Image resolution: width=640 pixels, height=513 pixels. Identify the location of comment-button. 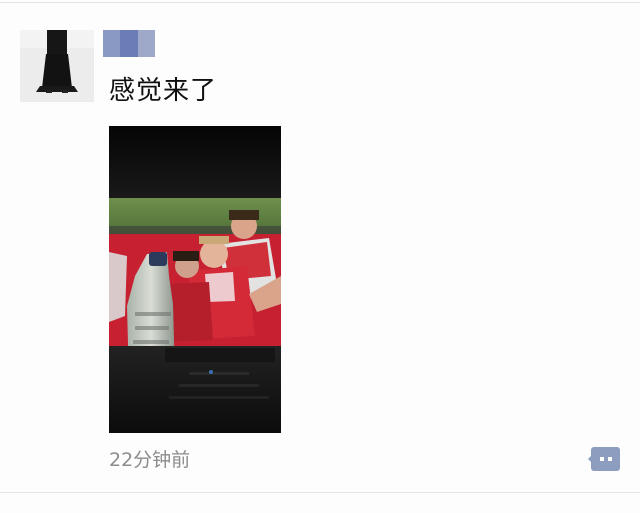
(604, 459).